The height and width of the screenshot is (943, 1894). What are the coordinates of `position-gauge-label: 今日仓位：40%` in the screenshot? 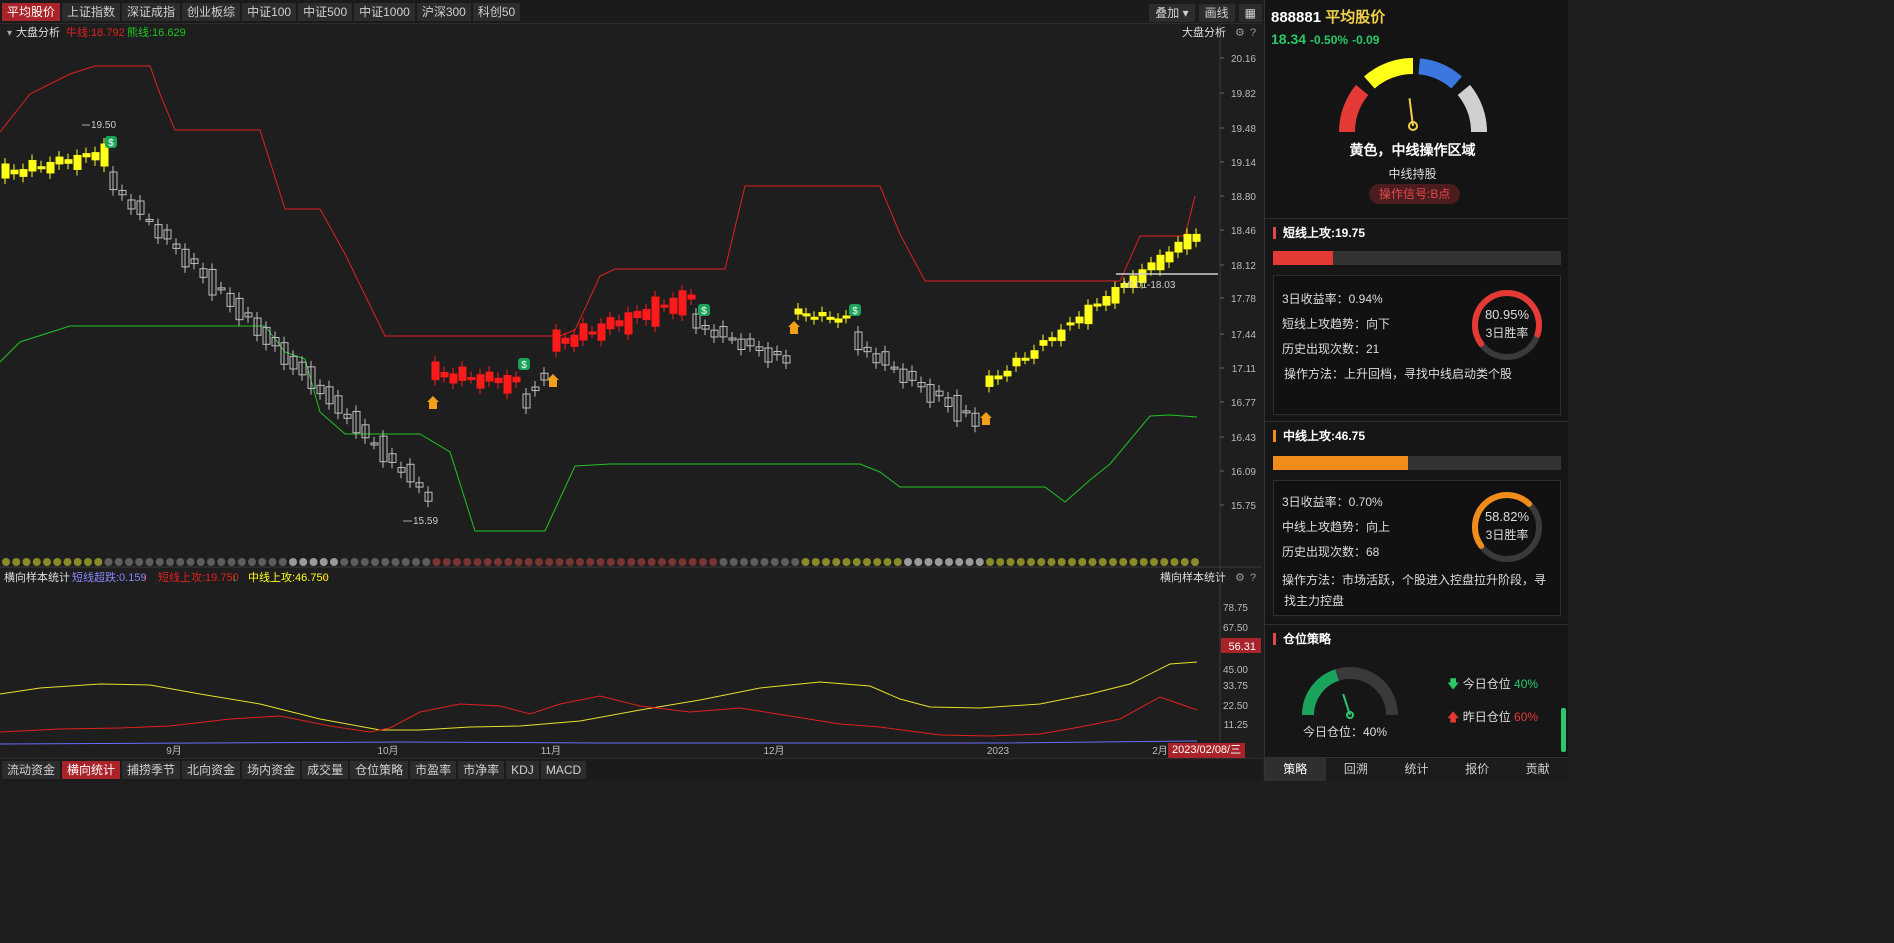 It's located at (1345, 732).